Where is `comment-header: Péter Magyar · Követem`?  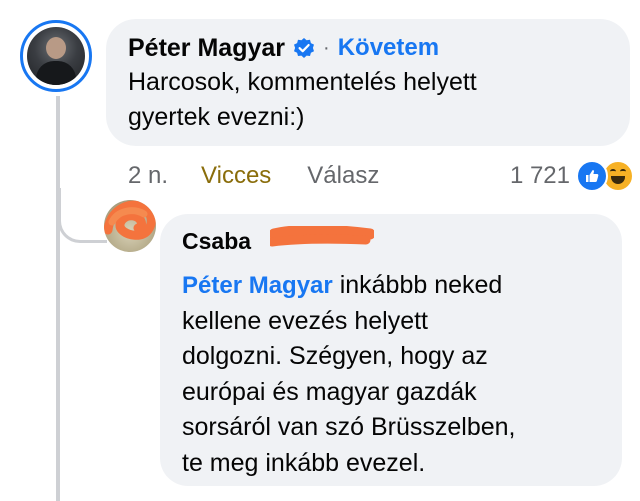
comment-header: Péter Magyar · Követem is located at coordinates (368, 48).